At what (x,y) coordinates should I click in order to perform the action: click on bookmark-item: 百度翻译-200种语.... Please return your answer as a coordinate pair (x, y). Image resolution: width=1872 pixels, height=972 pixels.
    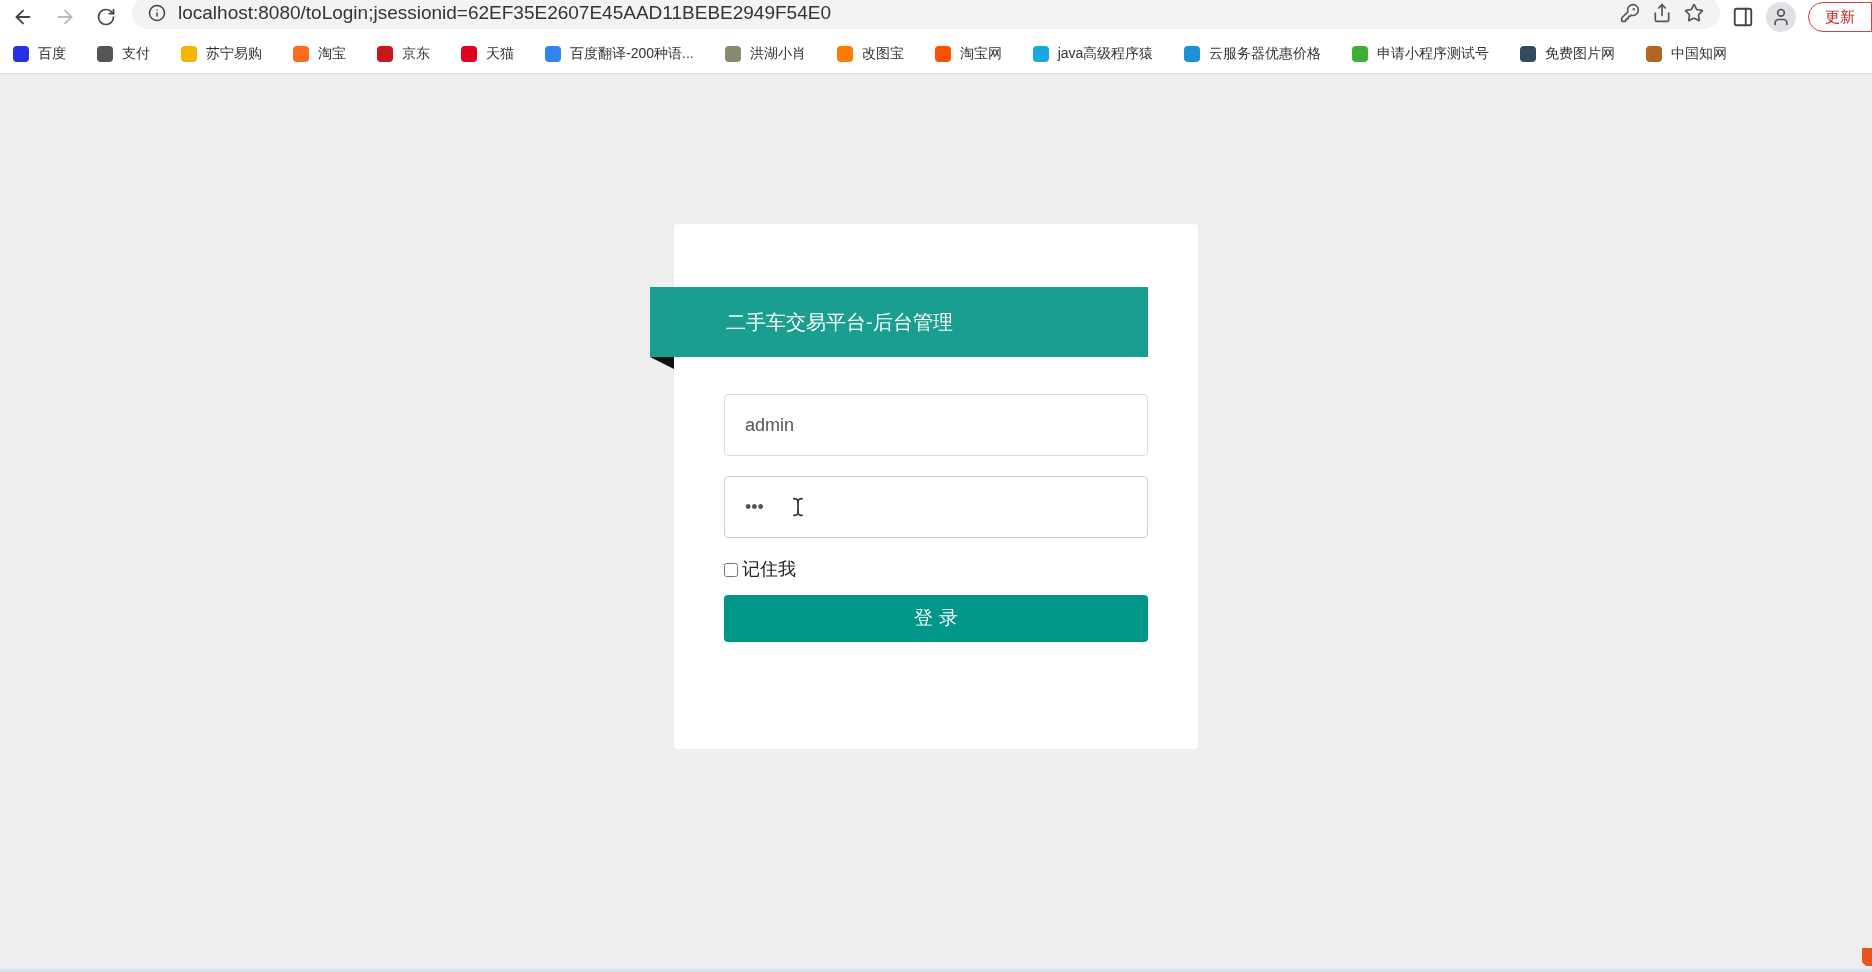
    Looking at the image, I should click on (619, 53).